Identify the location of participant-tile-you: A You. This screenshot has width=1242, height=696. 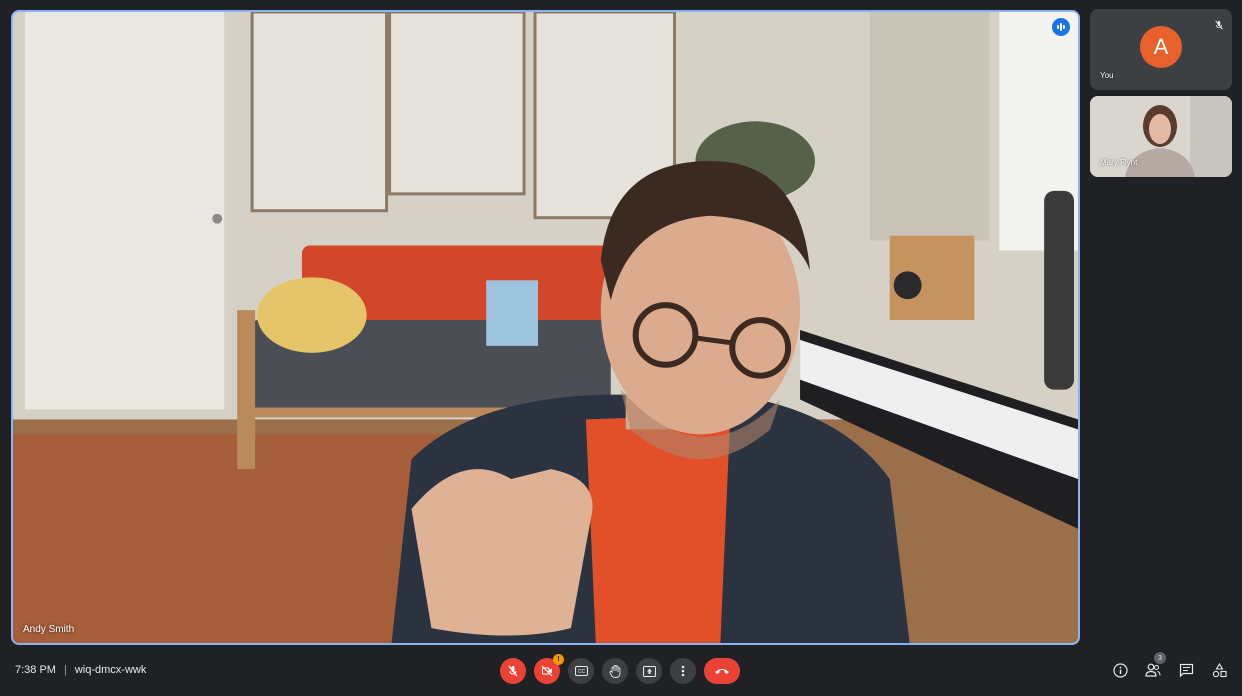
(1161, 49).